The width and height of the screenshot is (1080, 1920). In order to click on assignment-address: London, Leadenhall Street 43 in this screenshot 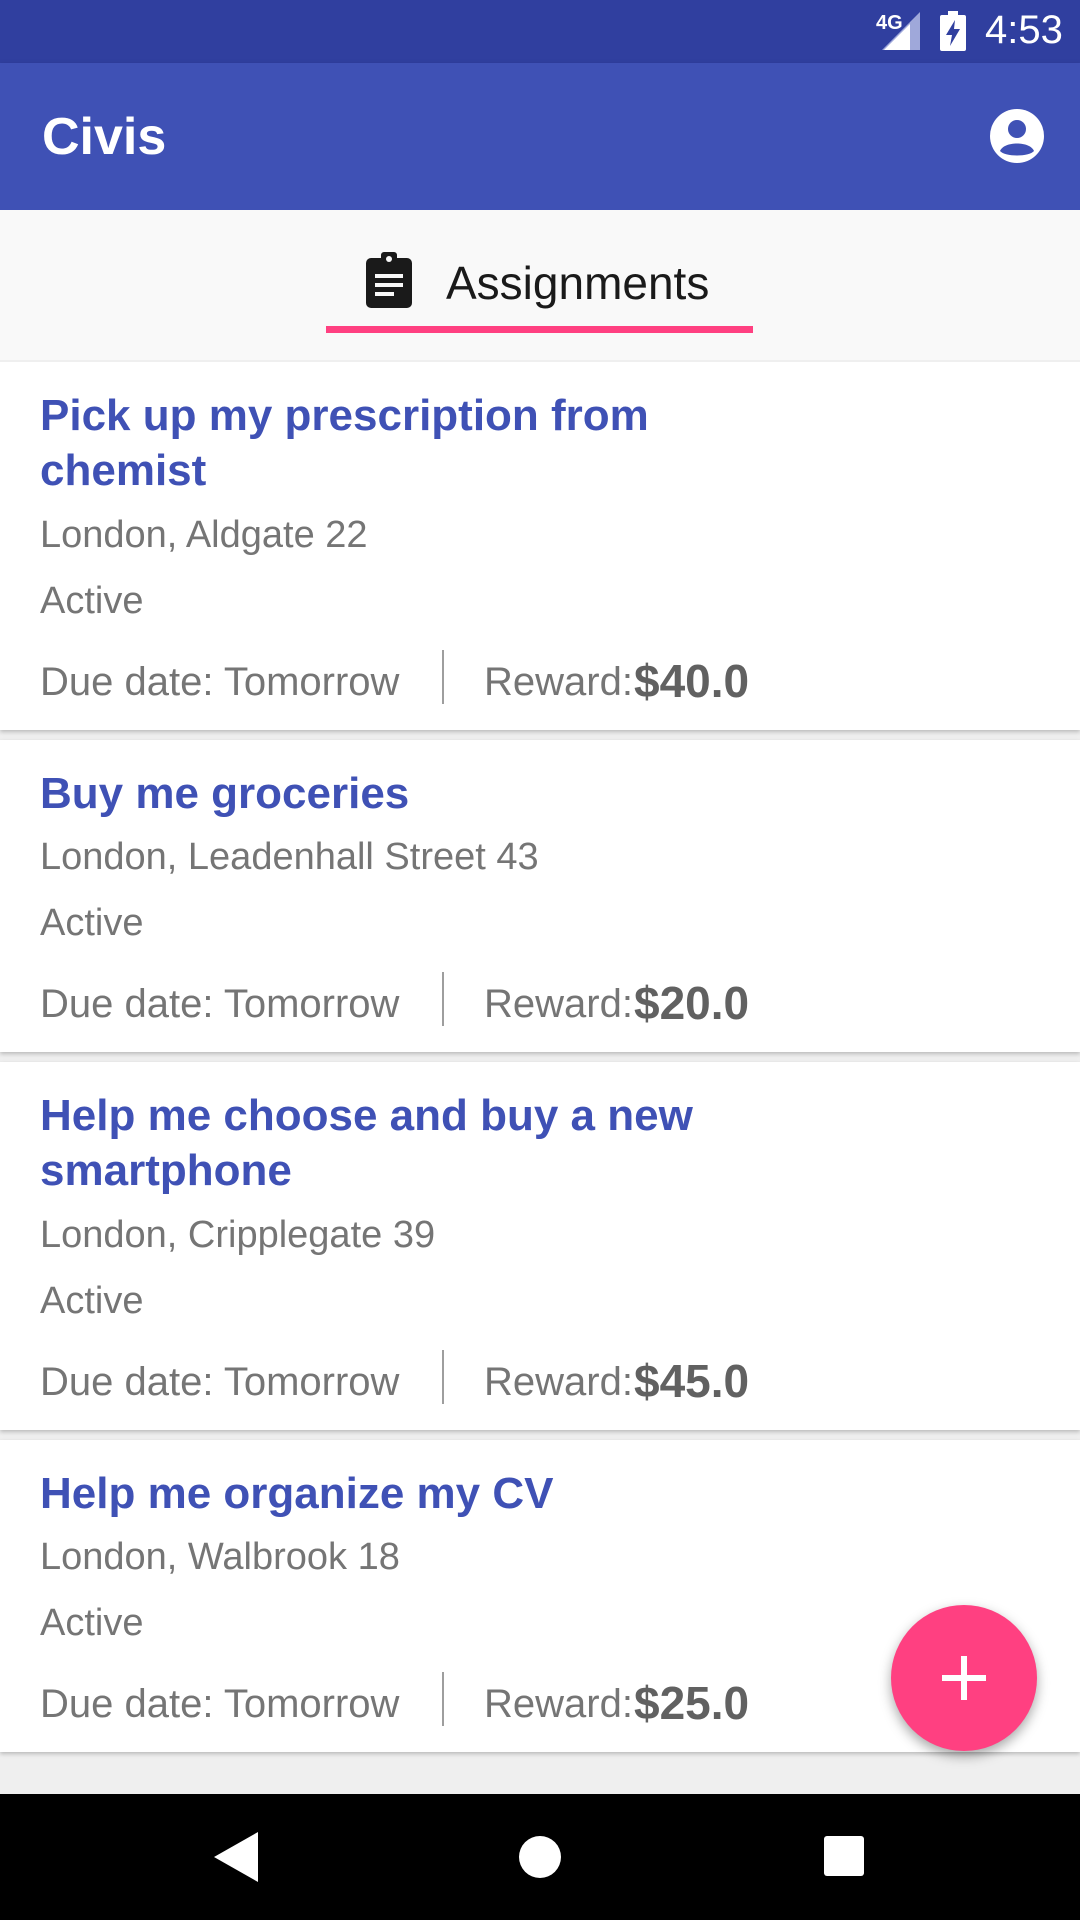, I will do `click(289, 857)`.